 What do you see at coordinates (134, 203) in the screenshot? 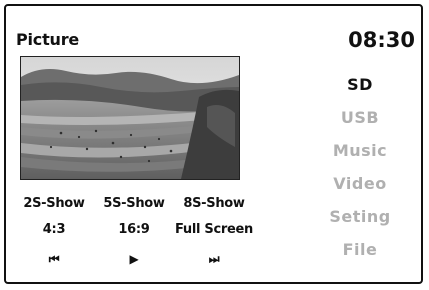
I see `slideshow-5s-button: 5S-Show` at bounding box center [134, 203].